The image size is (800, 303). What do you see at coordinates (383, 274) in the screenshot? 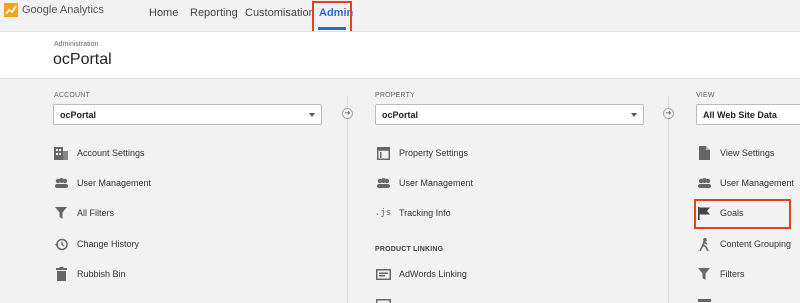
I see `adwords-icon` at bounding box center [383, 274].